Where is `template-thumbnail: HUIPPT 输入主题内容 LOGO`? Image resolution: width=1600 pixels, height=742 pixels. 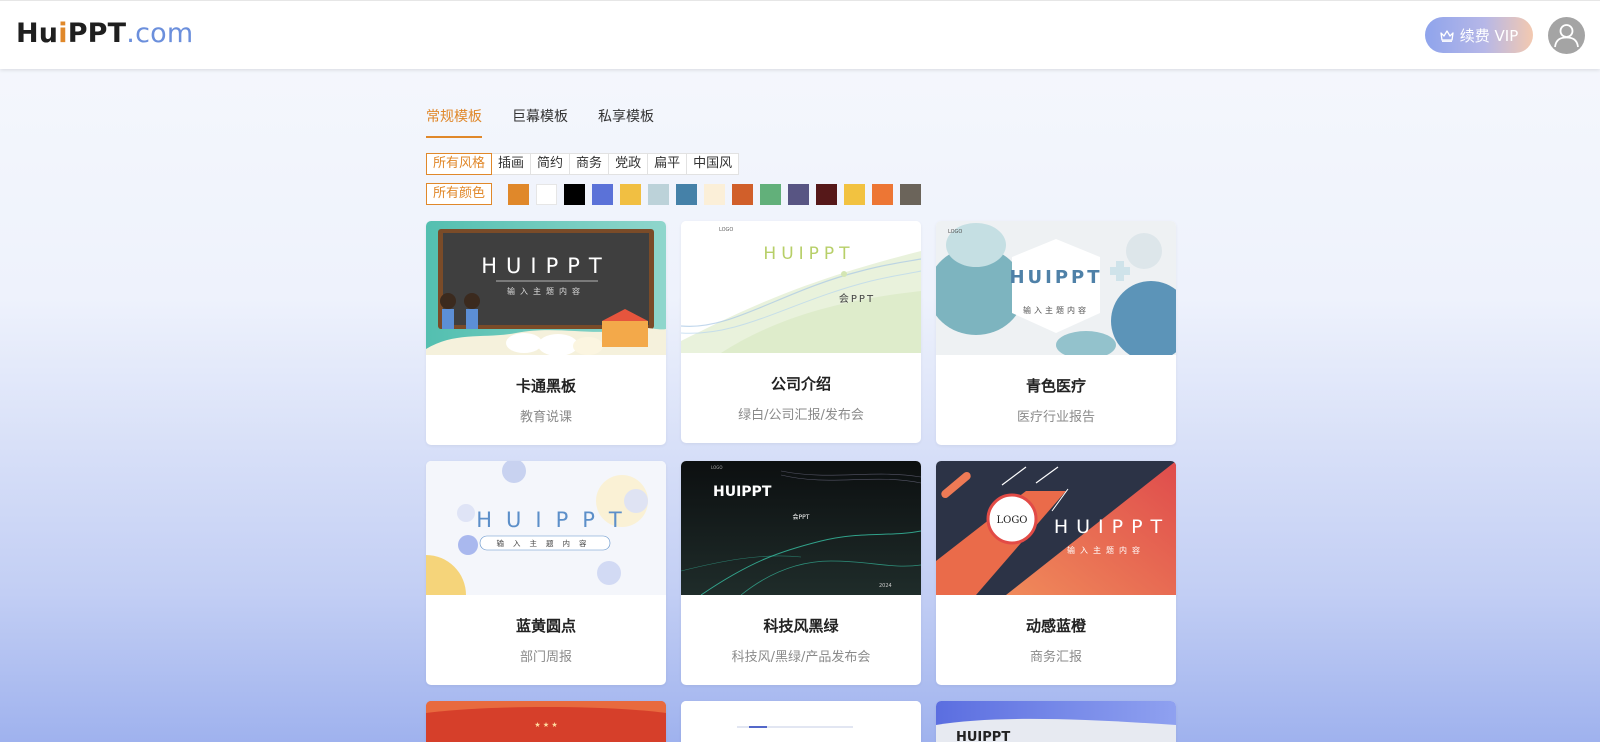
template-thumbnail: HUIPPT 输入主题内容 LOGO is located at coordinates (1056, 288).